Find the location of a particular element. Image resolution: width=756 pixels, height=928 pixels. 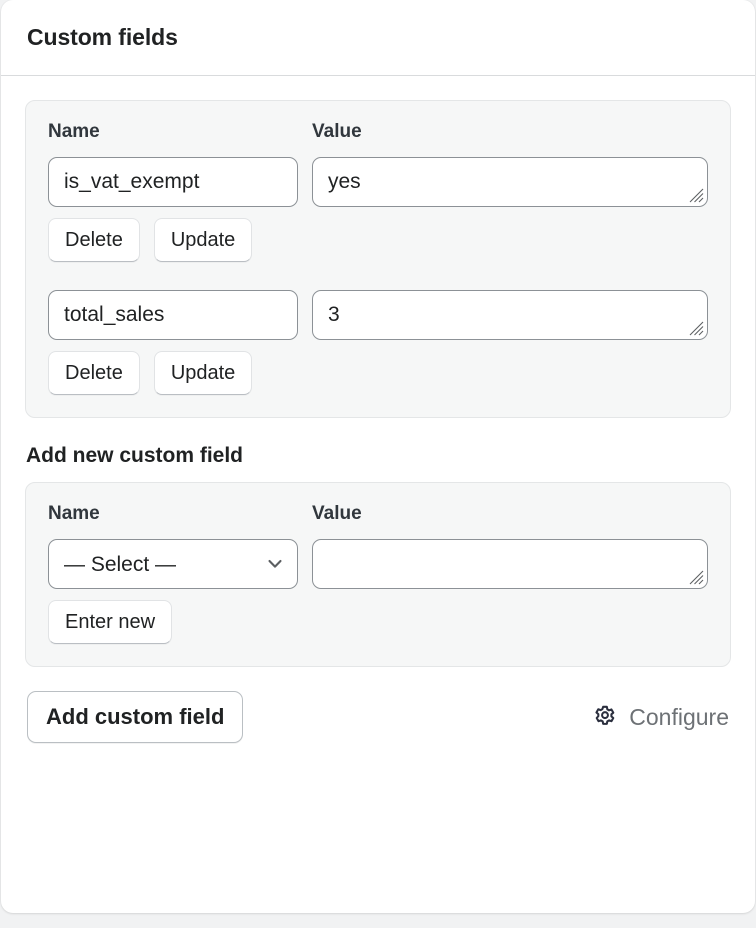

add-new-column-headers: Name Value is located at coordinates (378, 514).